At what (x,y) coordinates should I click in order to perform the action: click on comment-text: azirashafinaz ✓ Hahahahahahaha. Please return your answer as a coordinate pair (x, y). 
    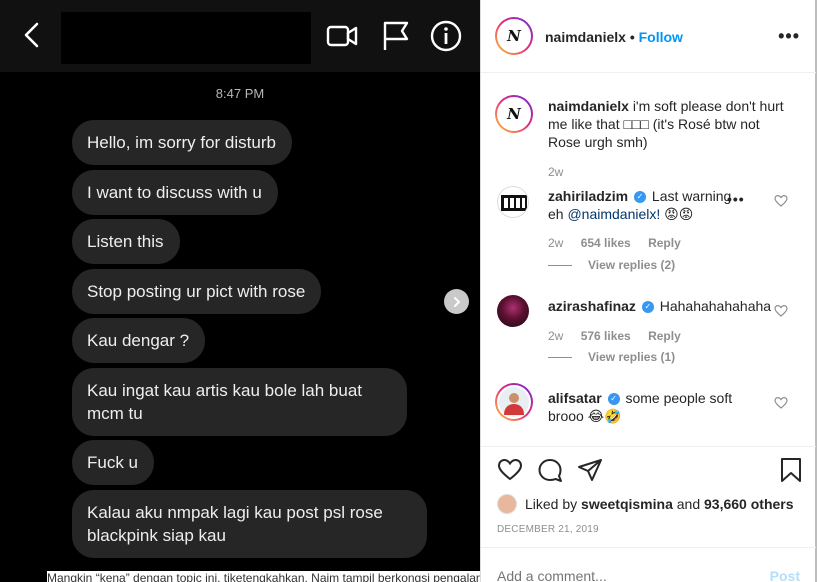
    Looking at the image, I should click on (668, 306).